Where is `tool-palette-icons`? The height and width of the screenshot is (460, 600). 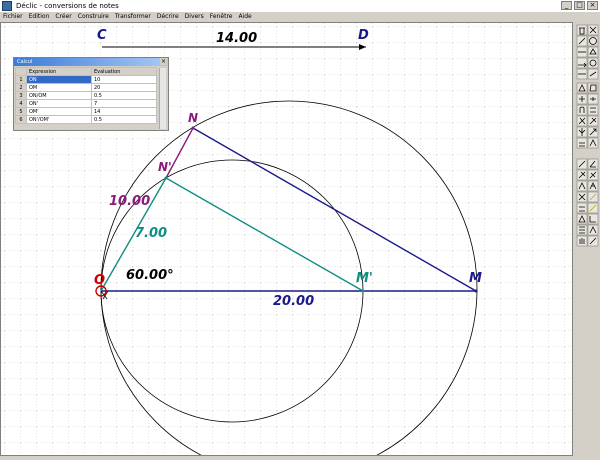 tool-palette-icons is located at coordinates (587, 135).